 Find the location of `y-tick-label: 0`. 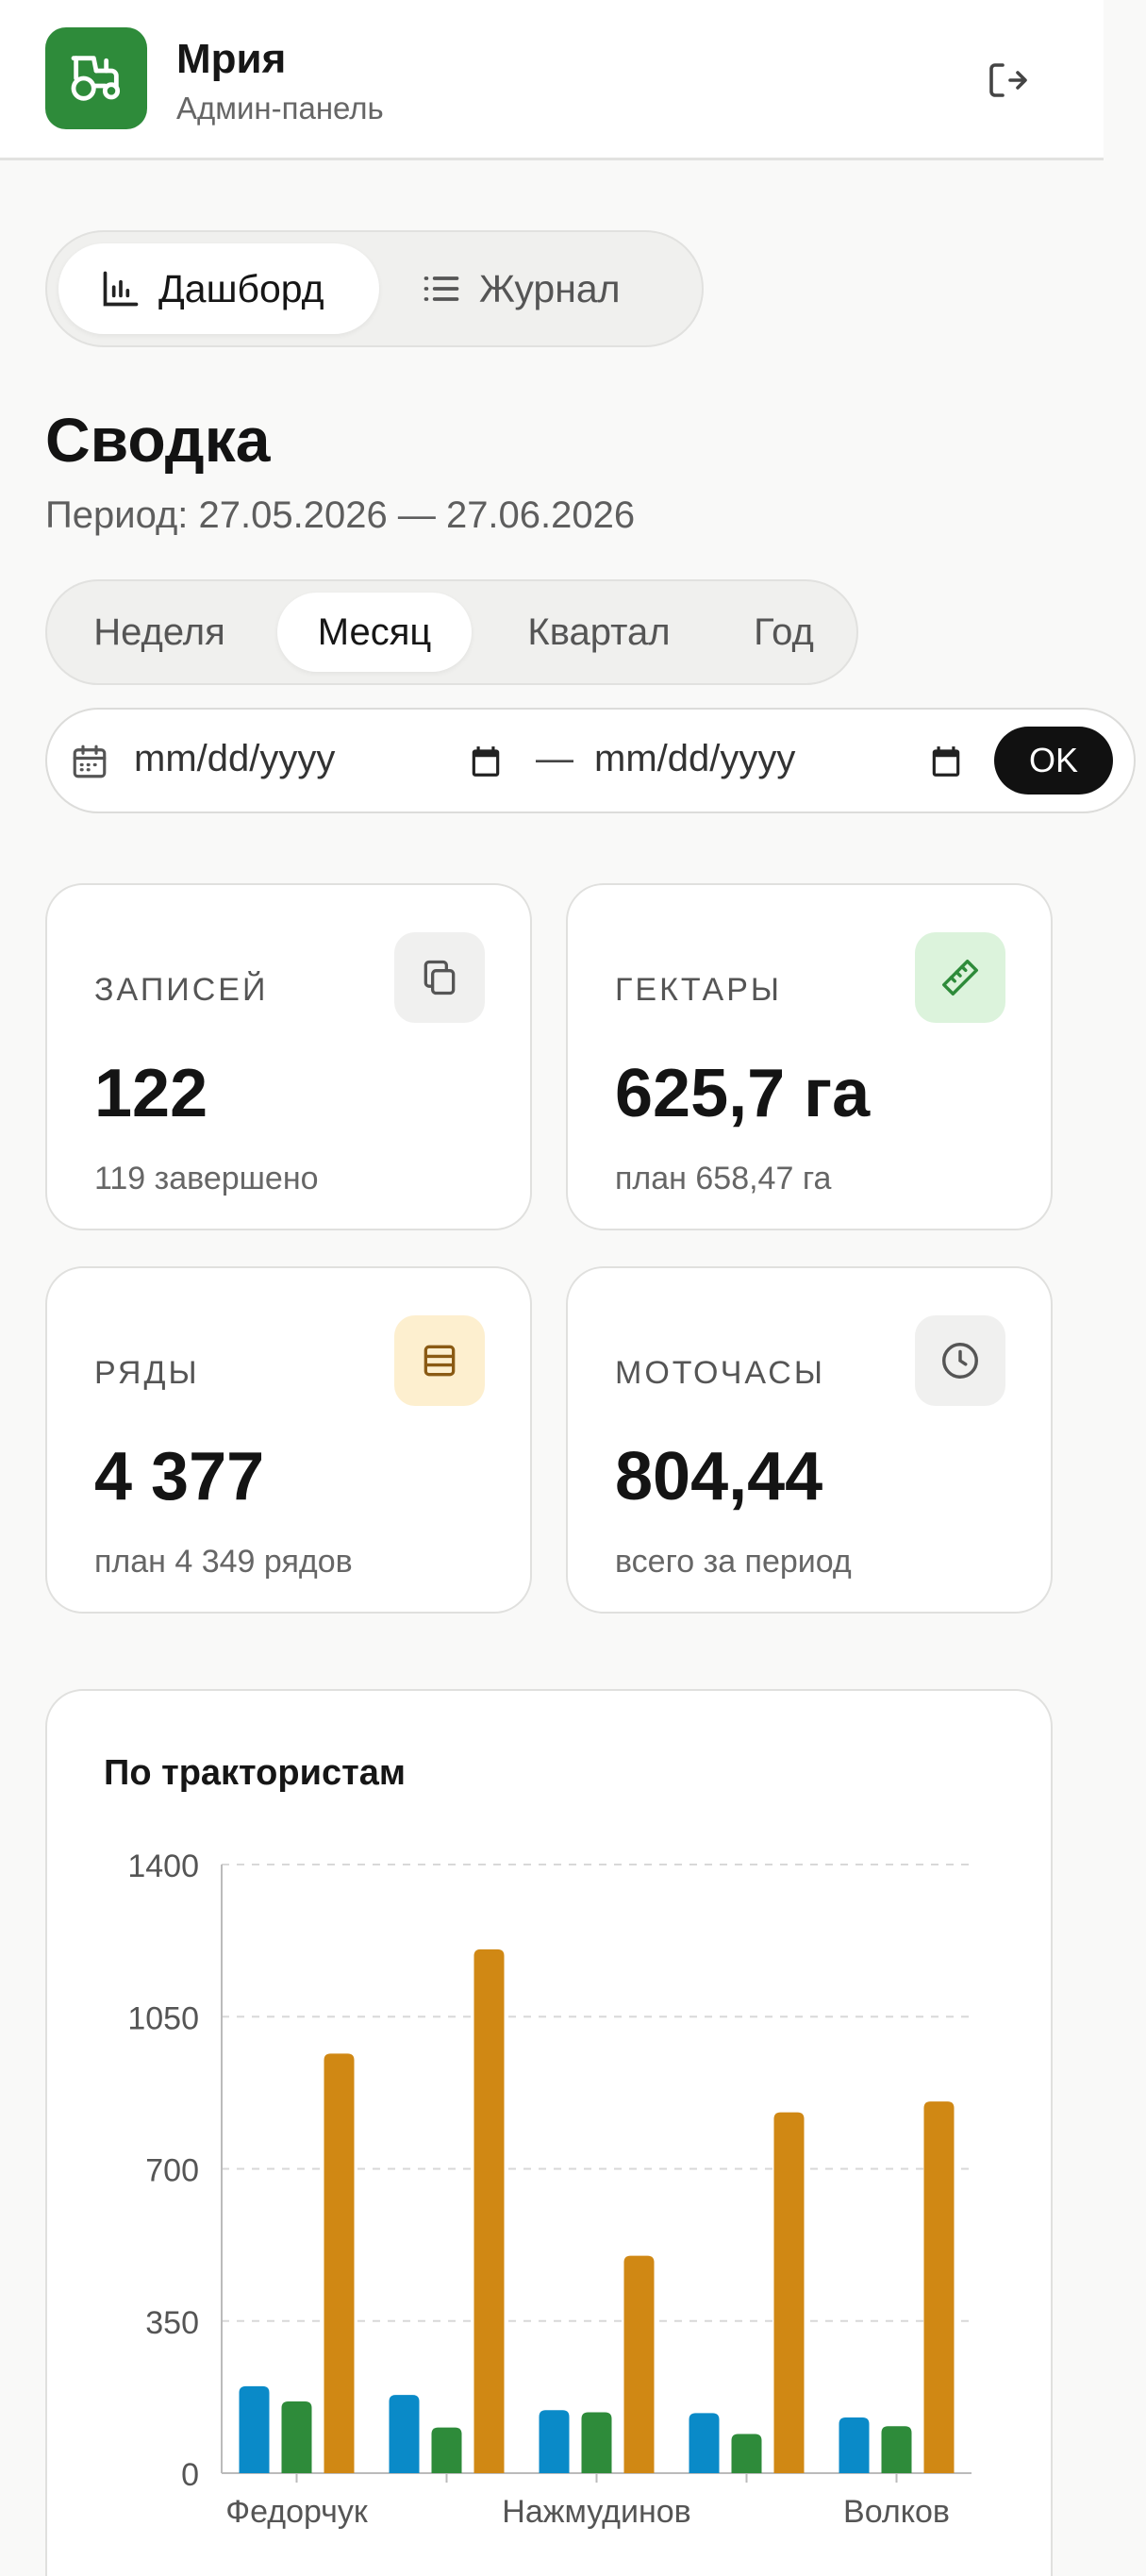

y-tick-label: 0 is located at coordinates (190, 2475).